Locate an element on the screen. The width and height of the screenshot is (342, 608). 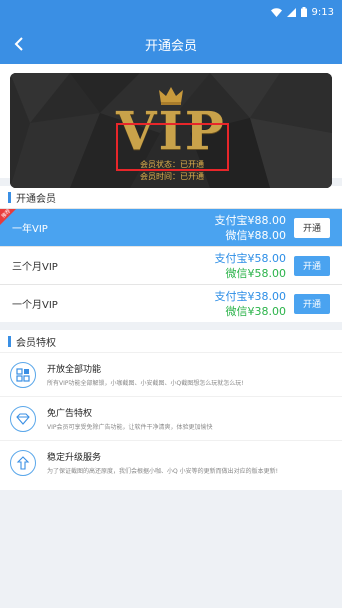
privilege-text: 免广告特权 VIP会员可享受免除广告功能，让软件干净清爽，体验更加愉快 is located at coordinates (189, 418).